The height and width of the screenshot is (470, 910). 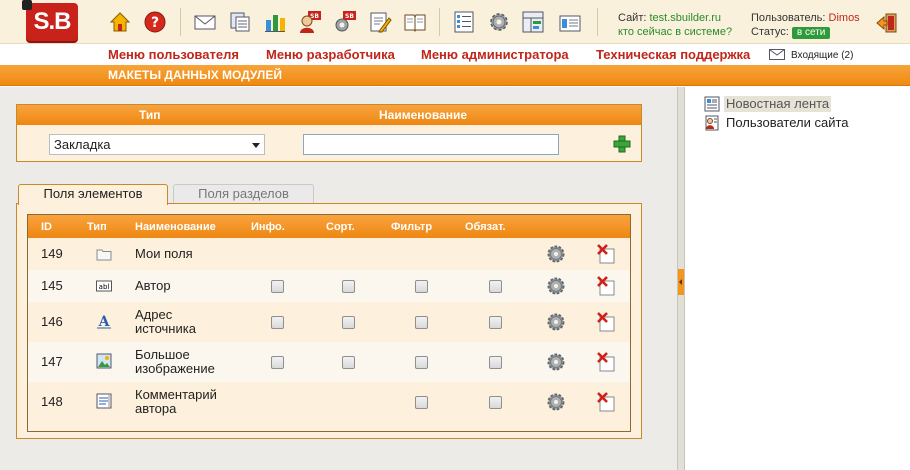 What do you see at coordinates (686, 18) in the screenshot?
I see `site-url-link: test.sbuilder.ru` at bounding box center [686, 18].